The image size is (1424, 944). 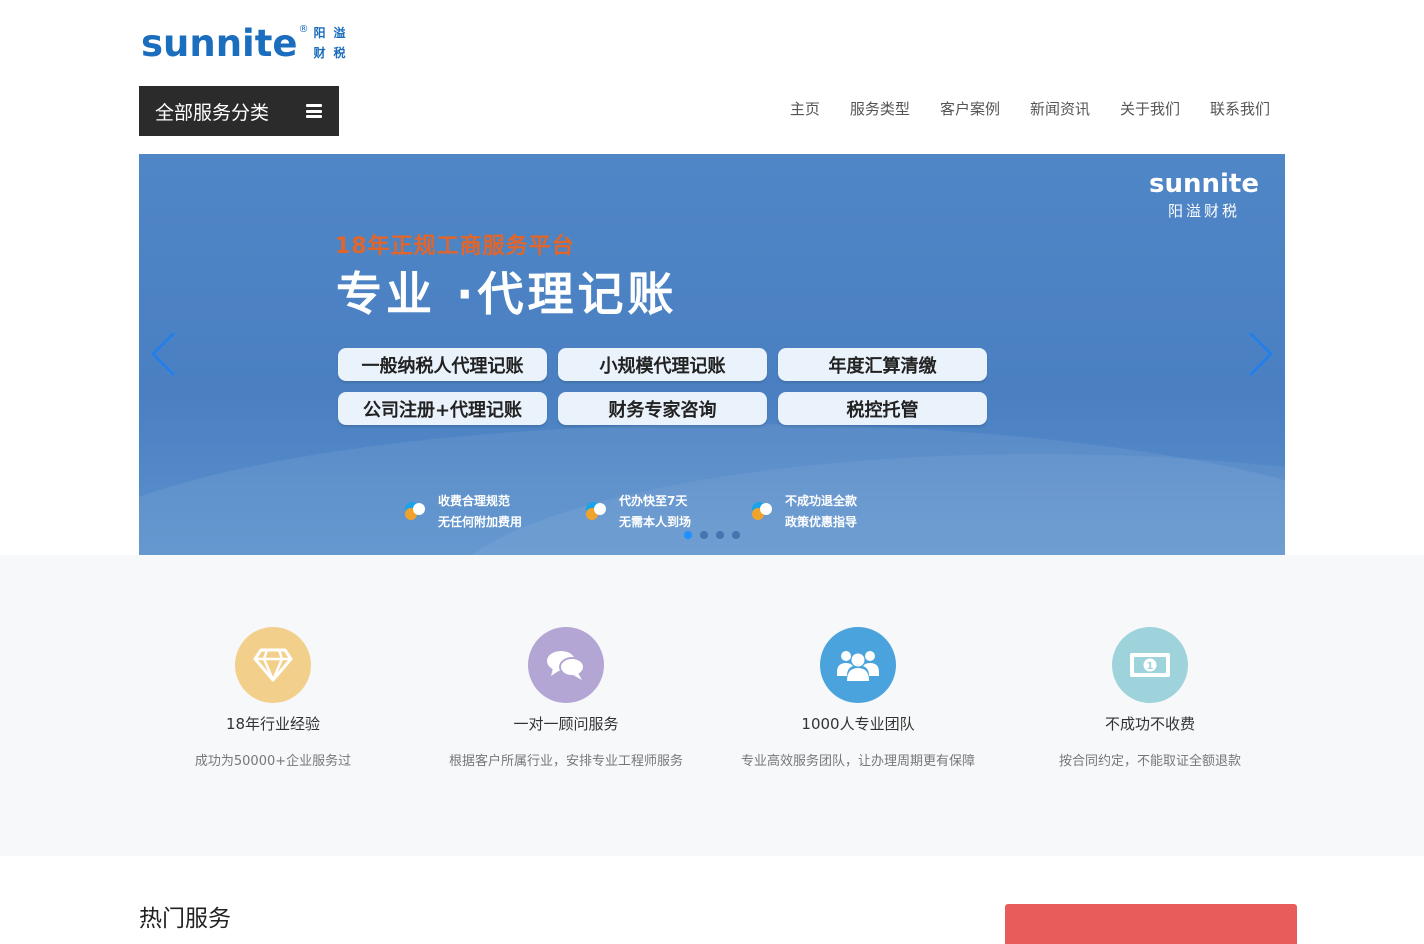 I want to click on advantage-card: 1 不成功不收费 按合同约定，不能取证全额退款, so click(x=1150, y=699).